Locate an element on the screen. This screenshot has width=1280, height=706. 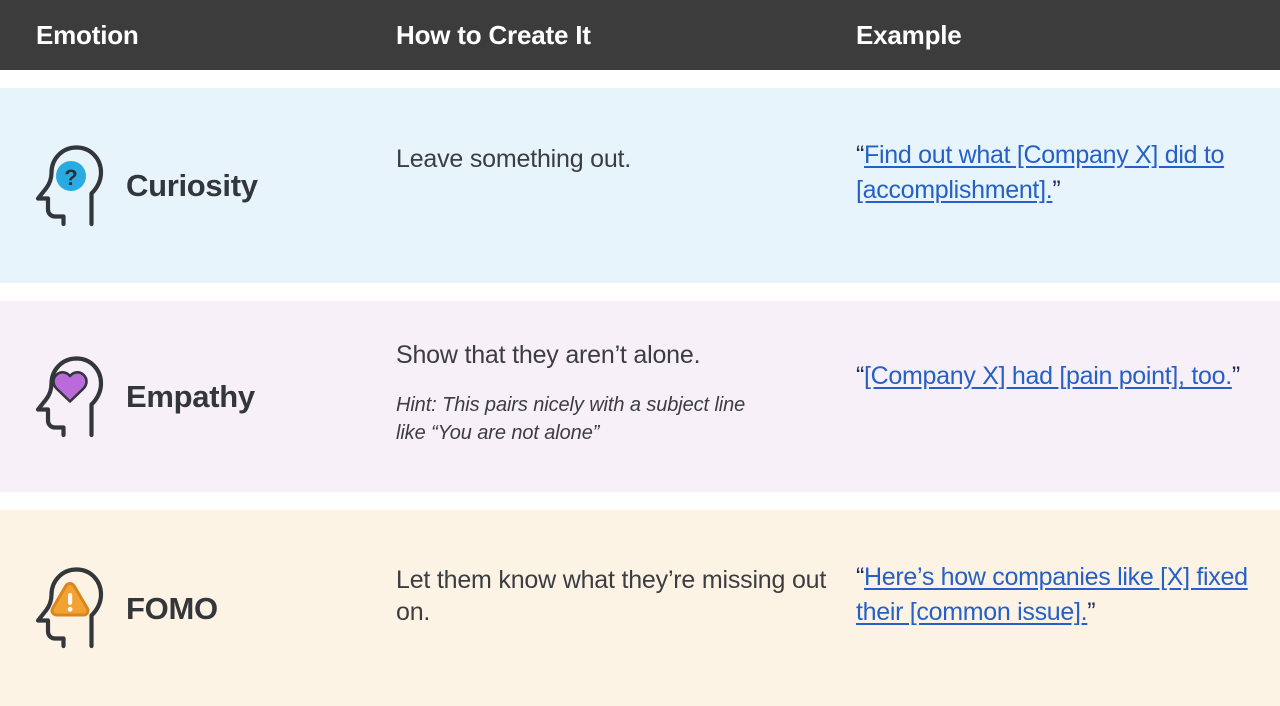
column-header-how-to-create-it: How to Create It is located at coordinates (493, 34).